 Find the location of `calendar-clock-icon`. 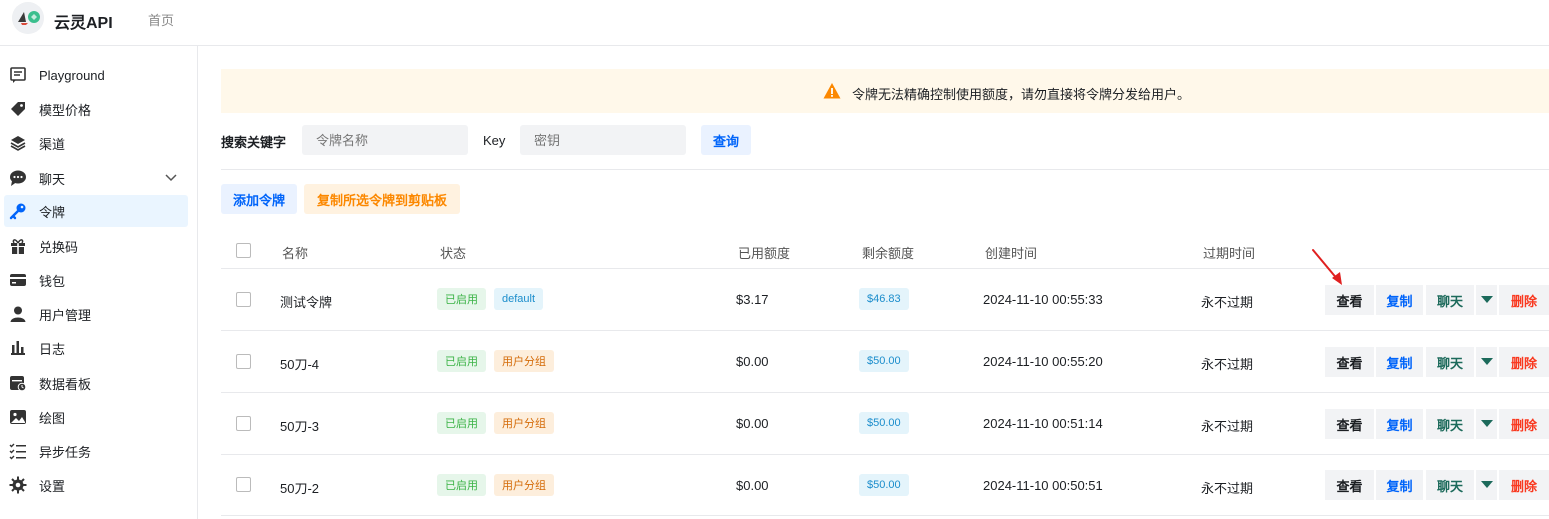

calendar-clock-icon is located at coordinates (18, 384).